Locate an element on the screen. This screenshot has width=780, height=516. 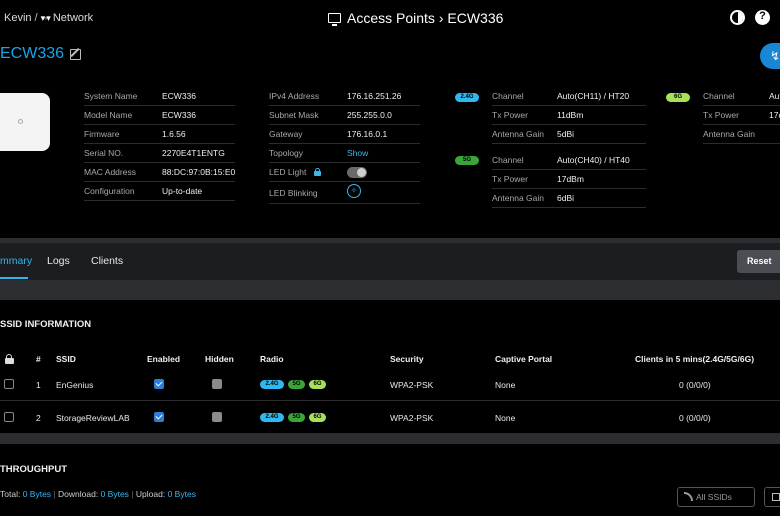
total-label: Total: is located at coordinates (10, 494).